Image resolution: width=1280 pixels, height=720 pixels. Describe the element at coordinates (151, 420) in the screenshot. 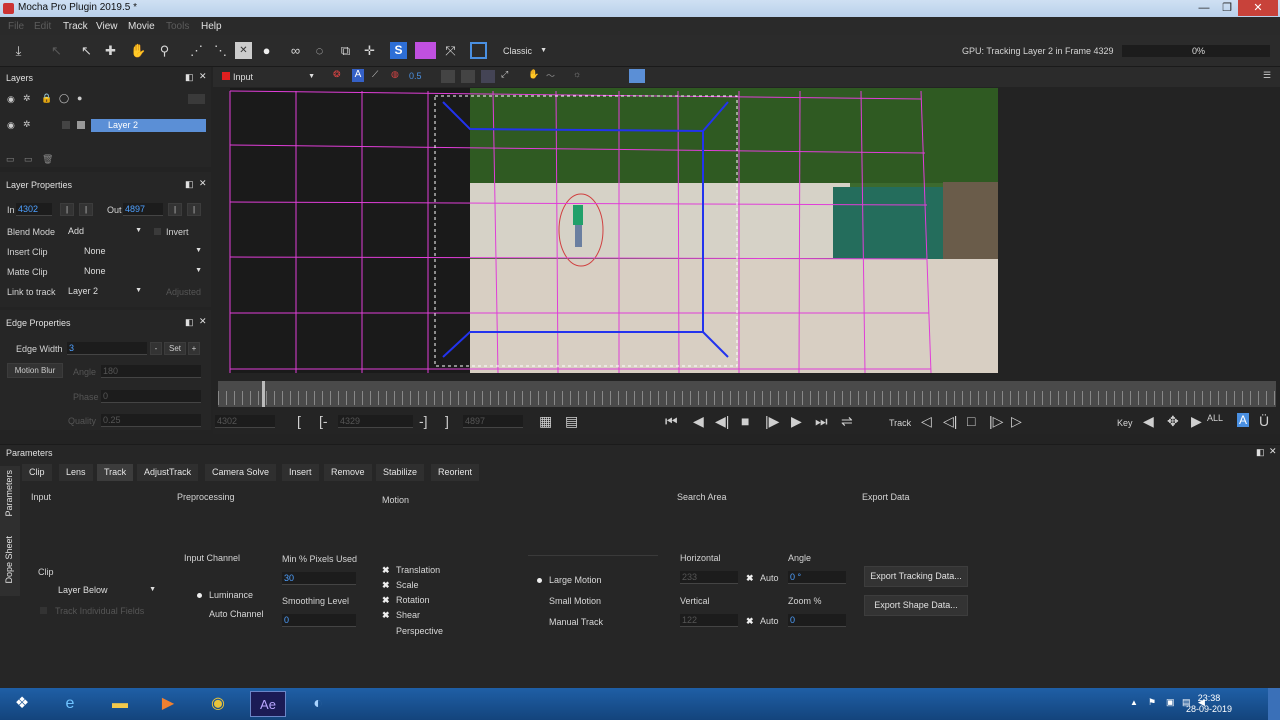

I see `quality-field: 0.25` at that location.